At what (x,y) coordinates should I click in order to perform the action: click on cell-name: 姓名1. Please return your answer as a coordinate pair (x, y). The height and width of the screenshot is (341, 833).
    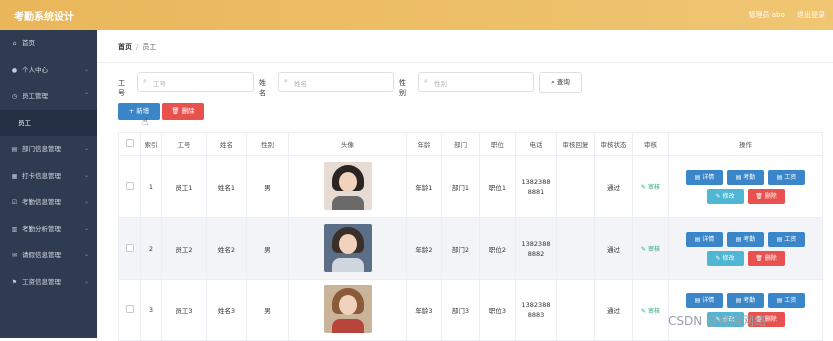
    Looking at the image, I should click on (226, 186).